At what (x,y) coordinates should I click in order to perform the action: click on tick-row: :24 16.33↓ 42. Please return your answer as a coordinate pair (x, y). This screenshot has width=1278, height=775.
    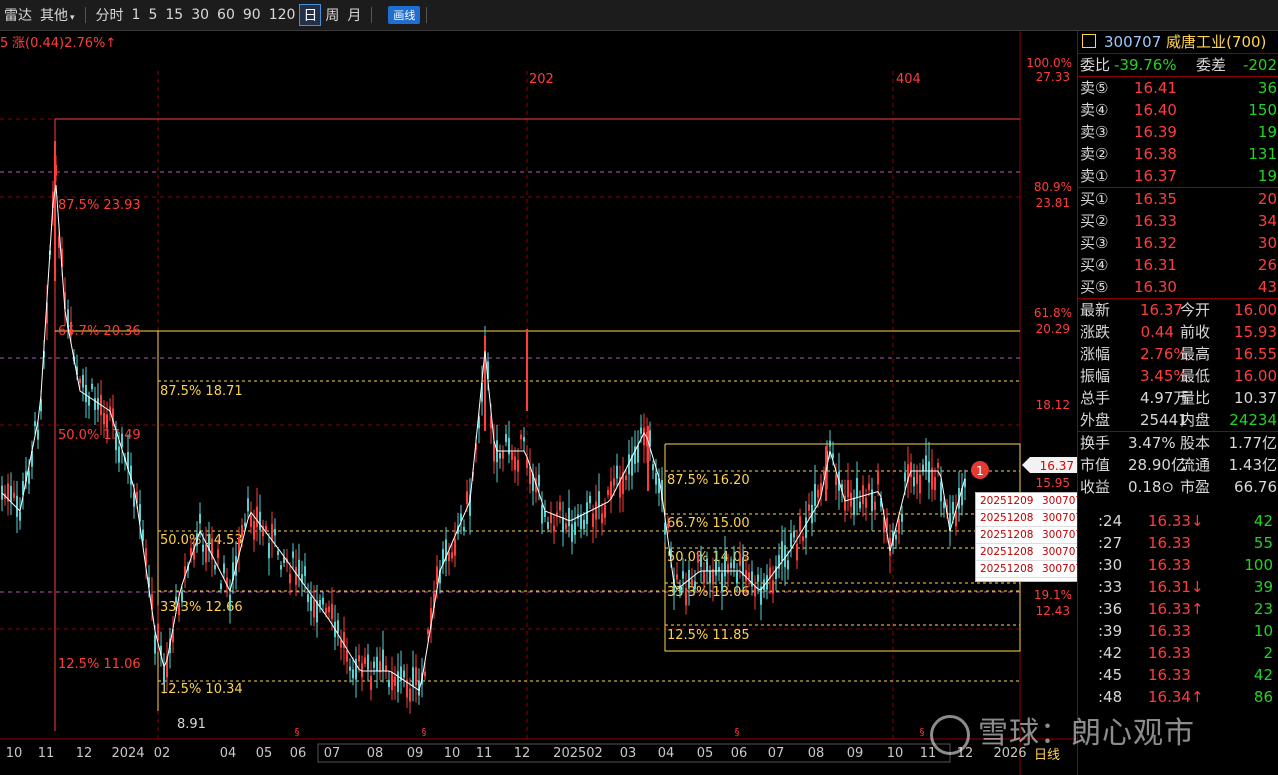
    Looking at the image, I should click on (1178, 521).